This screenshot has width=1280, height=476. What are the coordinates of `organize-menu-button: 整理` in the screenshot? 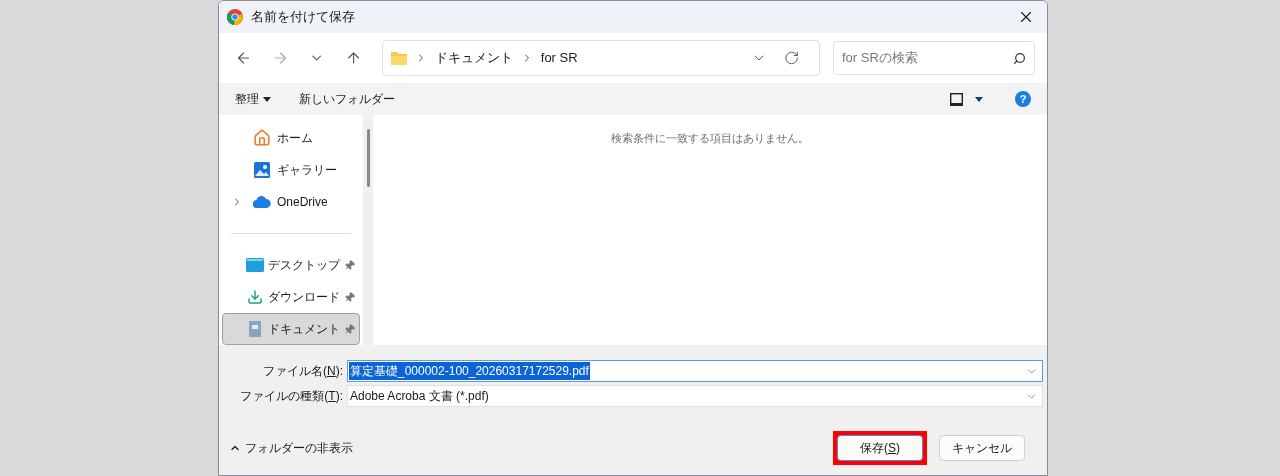 It's located at (253, 99).